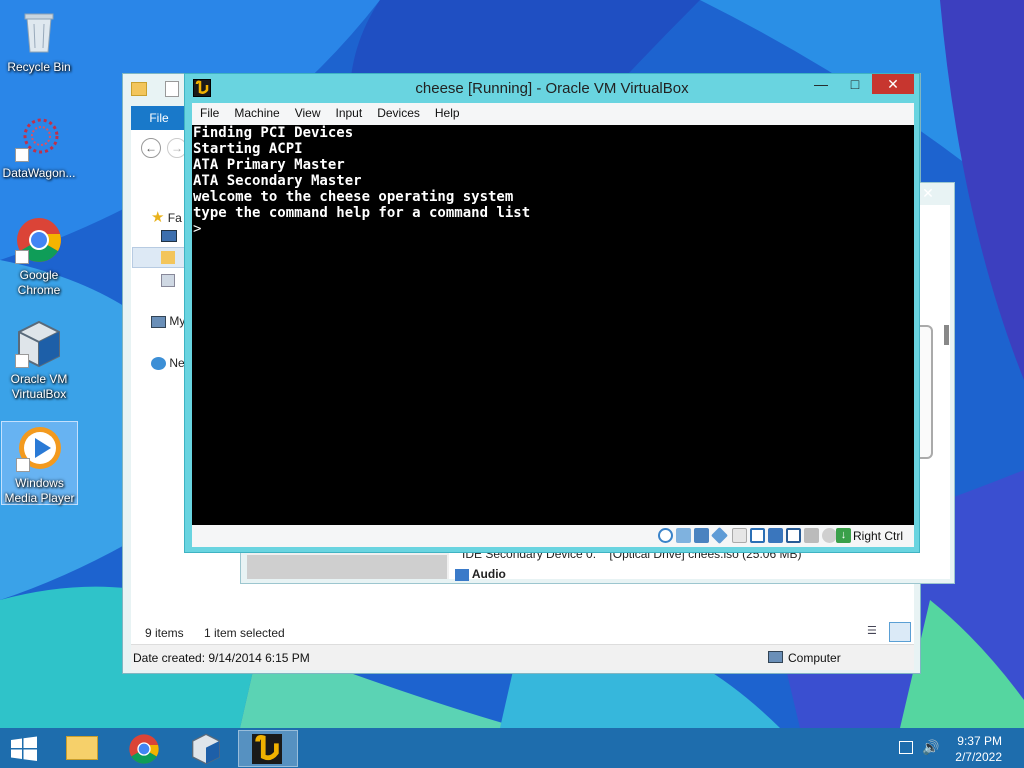 The width and height of the screenshot is (1024, 768). Describe the element at coordinates (151, 148) in the screenshot. I see `back-button: ←` at that location.